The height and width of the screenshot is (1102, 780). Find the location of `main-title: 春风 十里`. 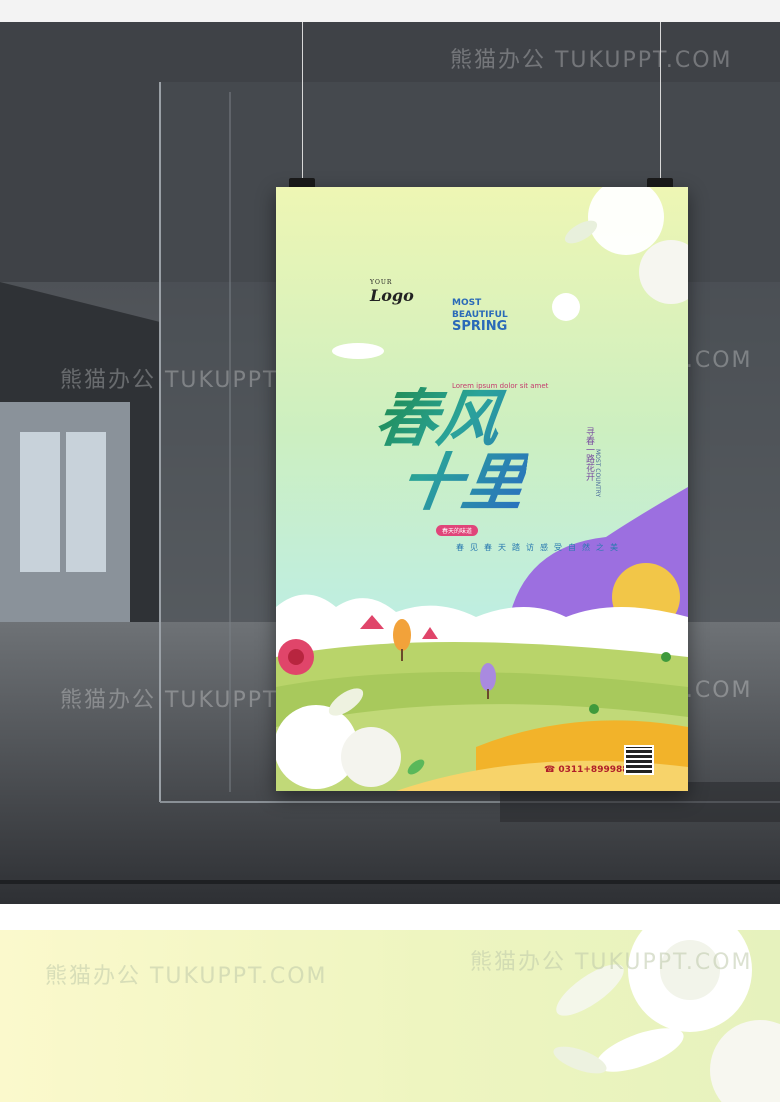

main-title: 春风 十里 is located at coordinates (450, 451).